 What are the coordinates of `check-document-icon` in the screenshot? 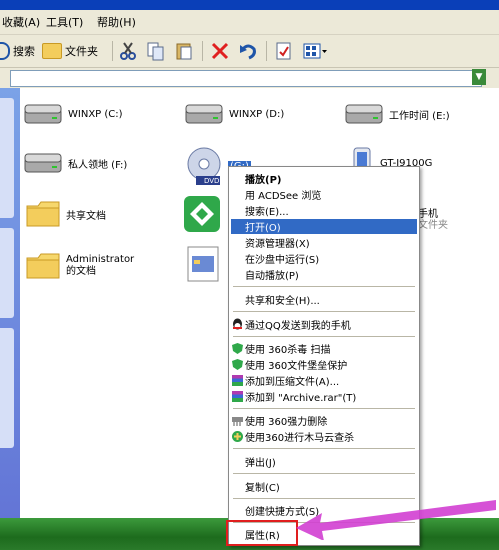 It's located at (283, 51).